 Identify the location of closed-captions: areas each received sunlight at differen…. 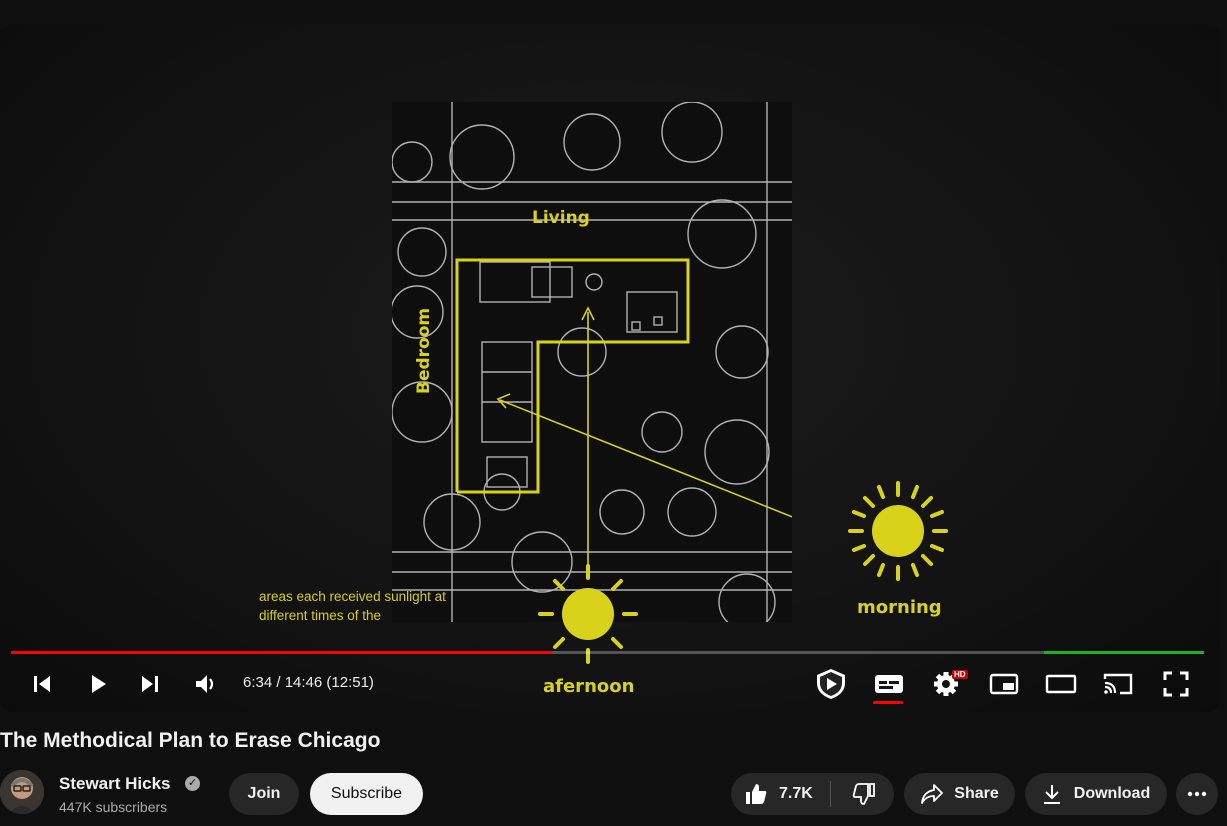
(352, 606).